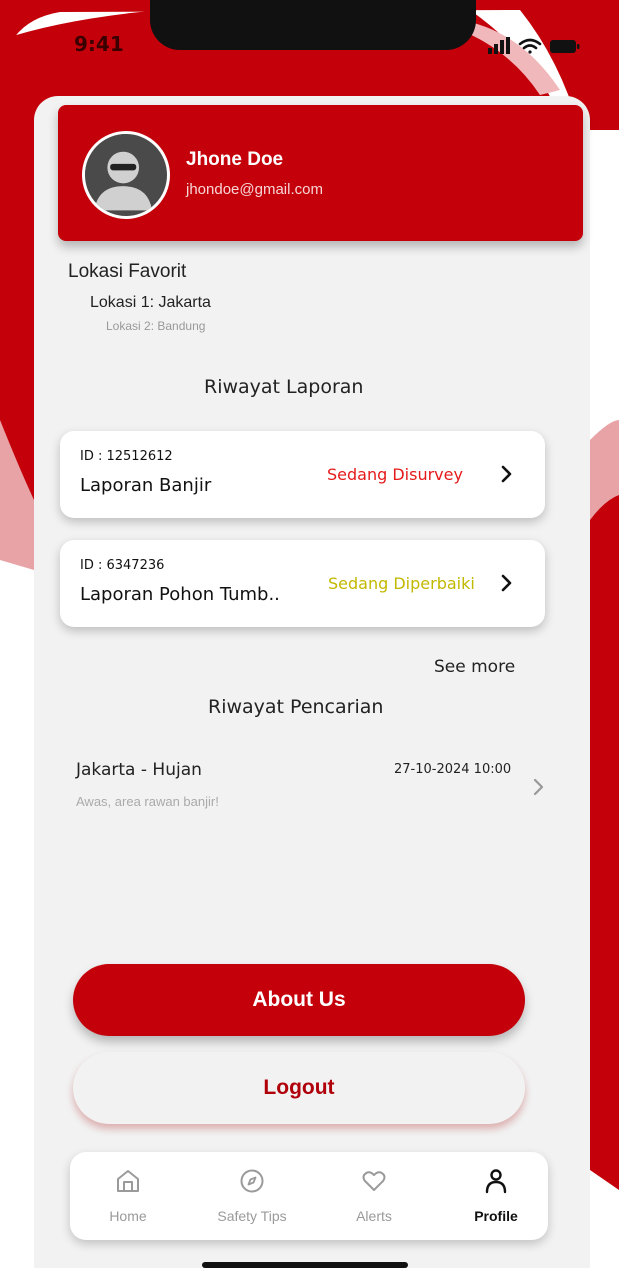  What do you see at coordinates (128, 1181) in the screenshot?
I see `home-icon` at bounding box center [128, 1181].